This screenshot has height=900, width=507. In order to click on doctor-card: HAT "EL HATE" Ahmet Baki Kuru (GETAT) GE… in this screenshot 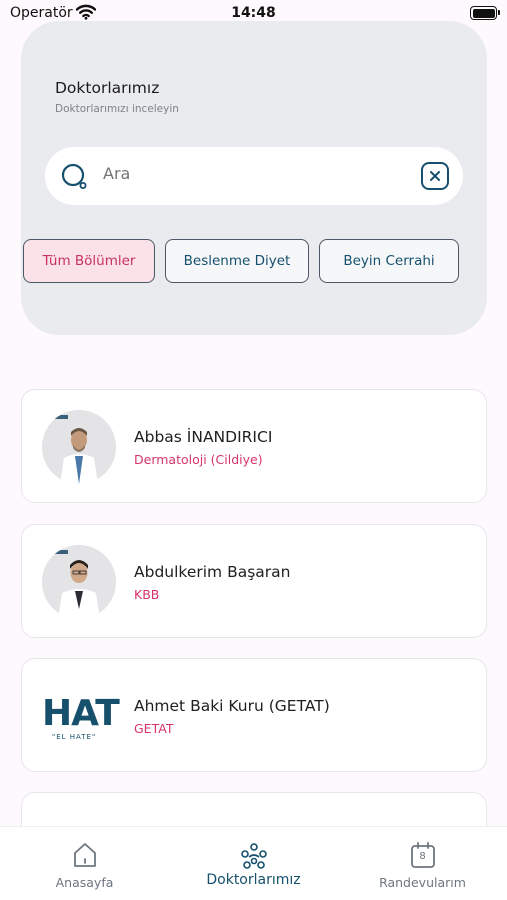, I will do `click(254, 715)`.